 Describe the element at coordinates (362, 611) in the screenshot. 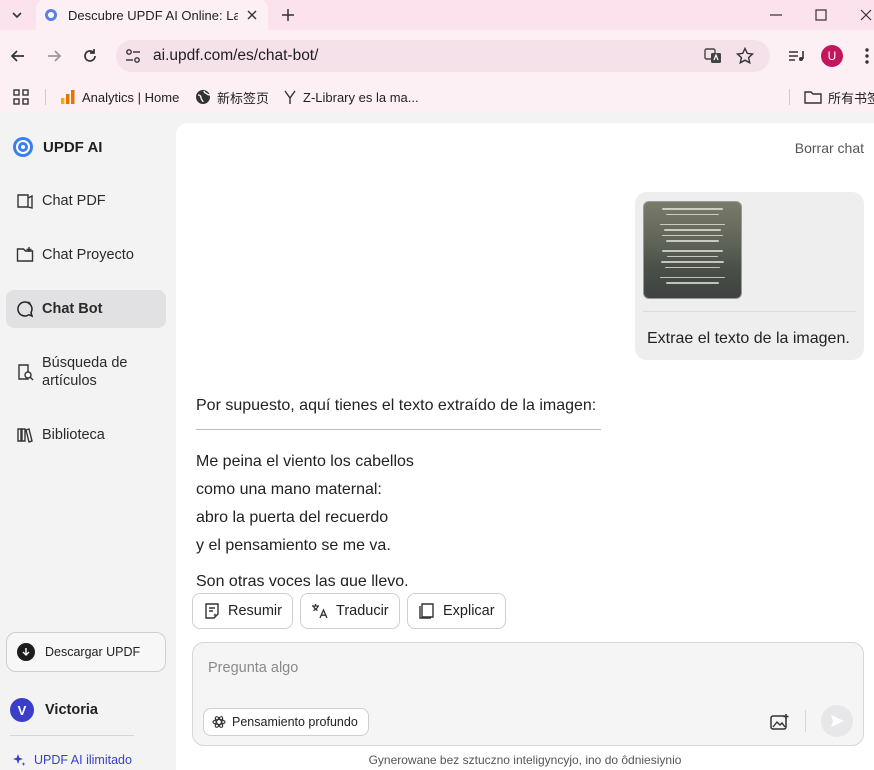

I see `translate-label: Traducir` at that location.